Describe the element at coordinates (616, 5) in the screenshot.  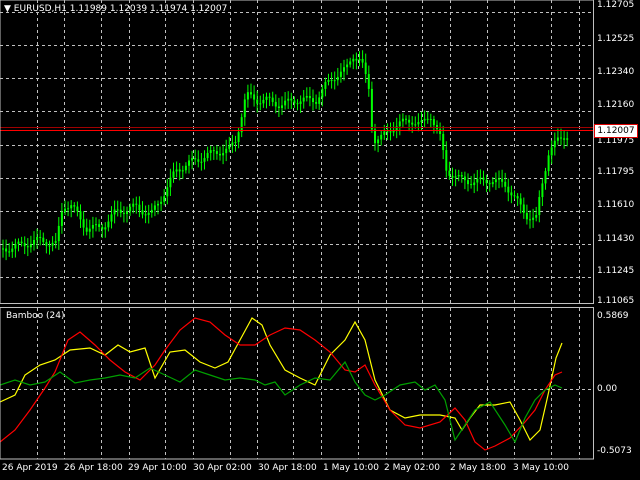
I see `price-tick: 1.12705` at that location.